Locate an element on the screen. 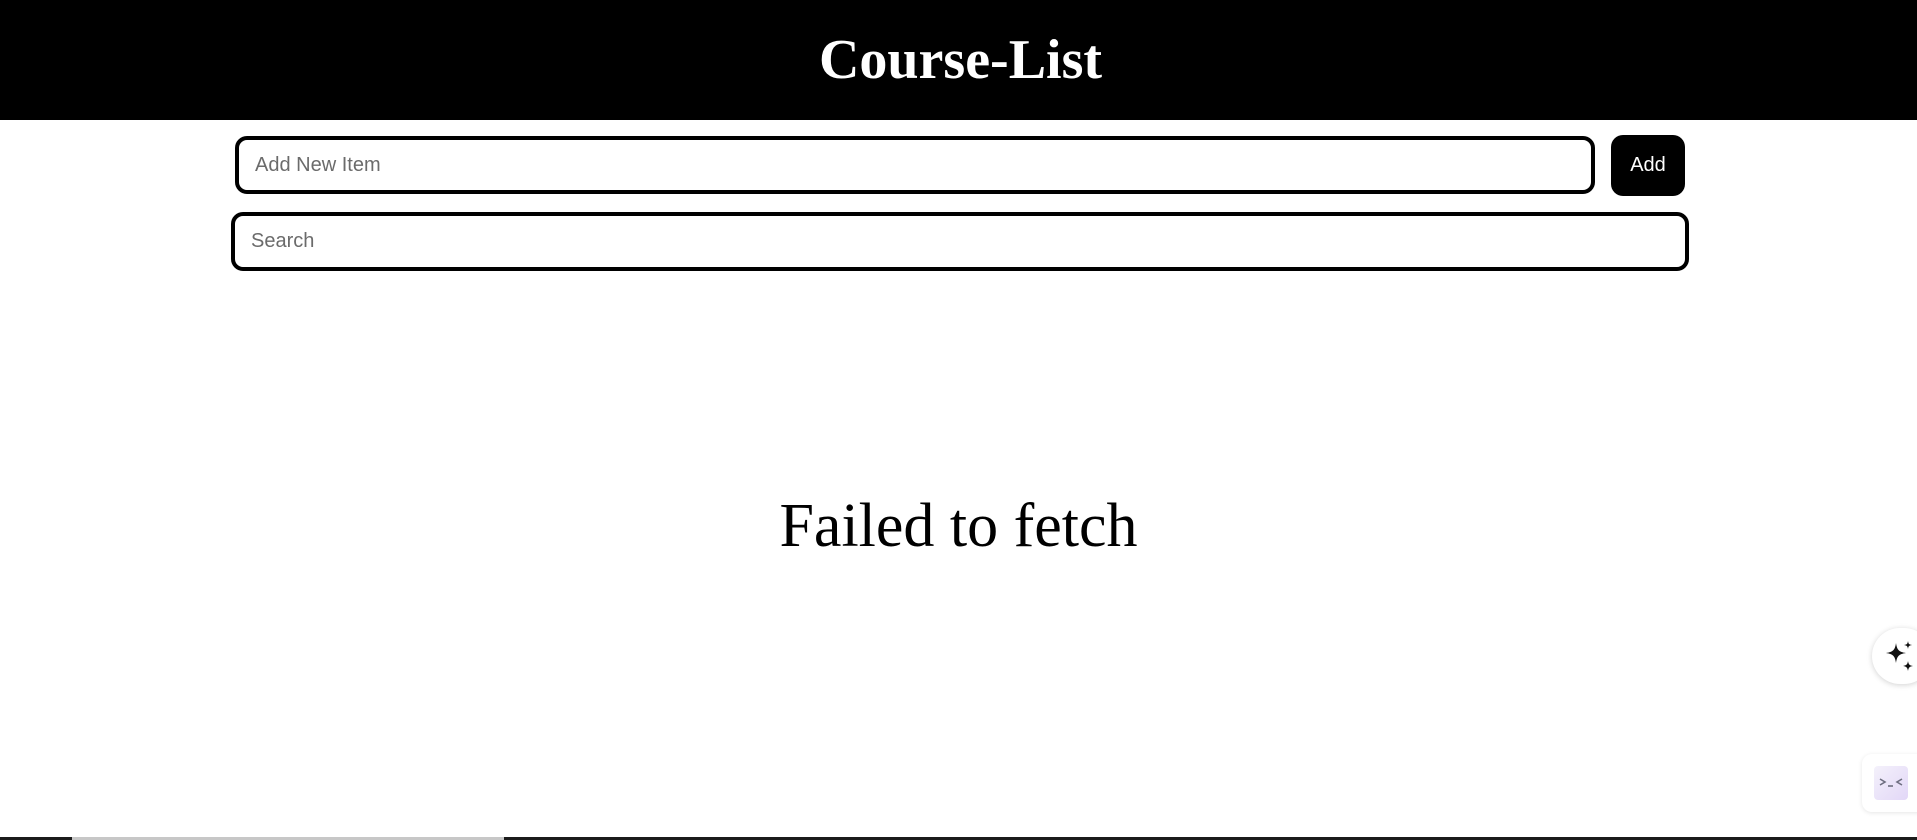  assistant-button is located at coordinates (1894, 656).